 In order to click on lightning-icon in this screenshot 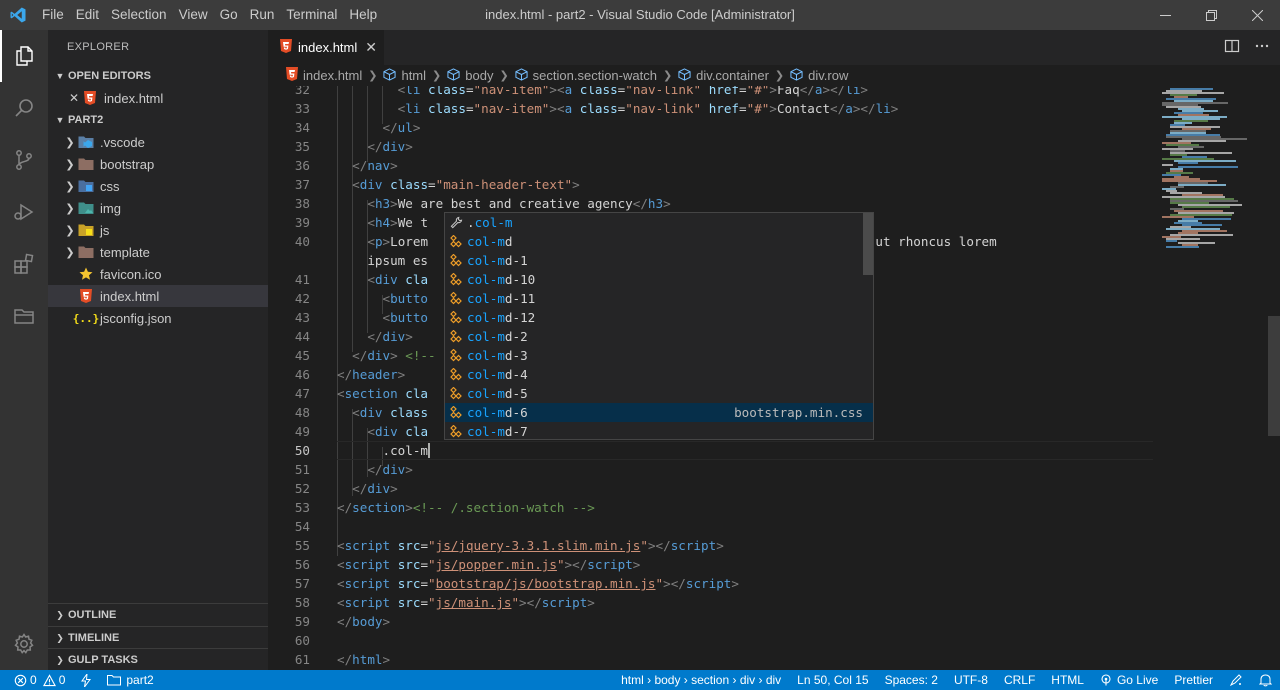, I will do `click(86, 680)`.